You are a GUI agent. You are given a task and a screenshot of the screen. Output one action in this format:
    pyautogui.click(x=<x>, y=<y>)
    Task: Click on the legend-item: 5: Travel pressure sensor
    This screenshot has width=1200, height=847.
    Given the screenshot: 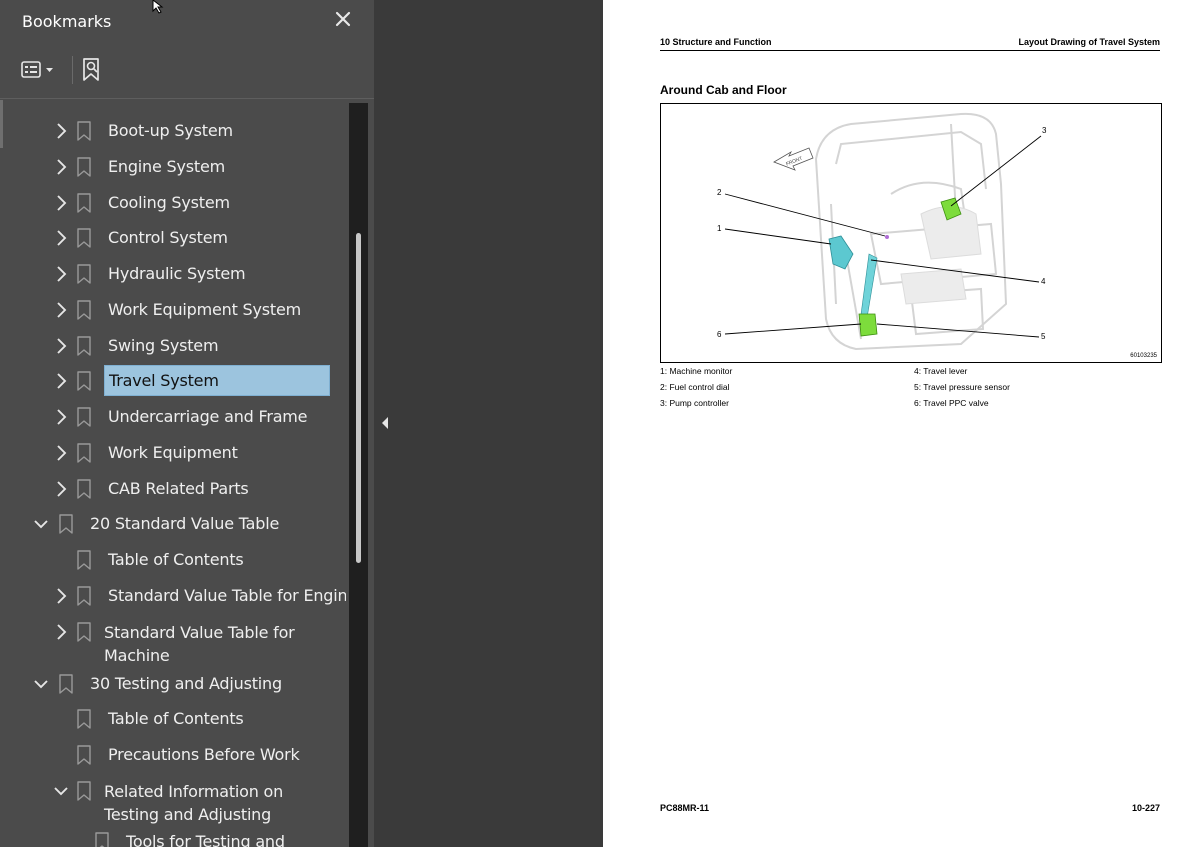 What is the action you would take?
    pyautogui.click(x=962, y=387)
    